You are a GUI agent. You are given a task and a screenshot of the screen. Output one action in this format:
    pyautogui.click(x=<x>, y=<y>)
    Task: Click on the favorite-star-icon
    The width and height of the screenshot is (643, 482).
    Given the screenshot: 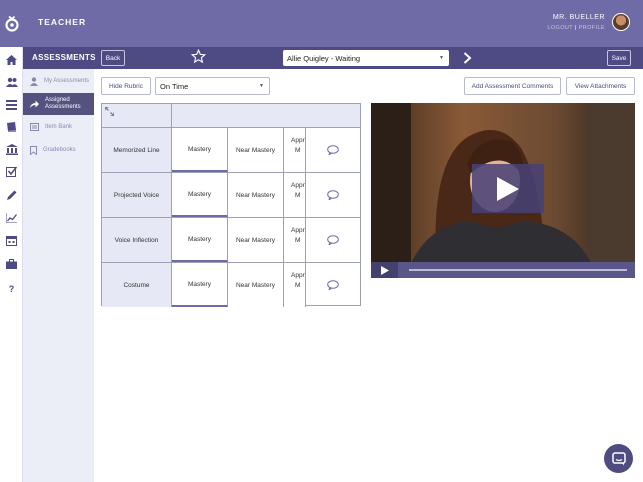 What is the action you would take?
    pyautogui.click(x=198, y=58)
    